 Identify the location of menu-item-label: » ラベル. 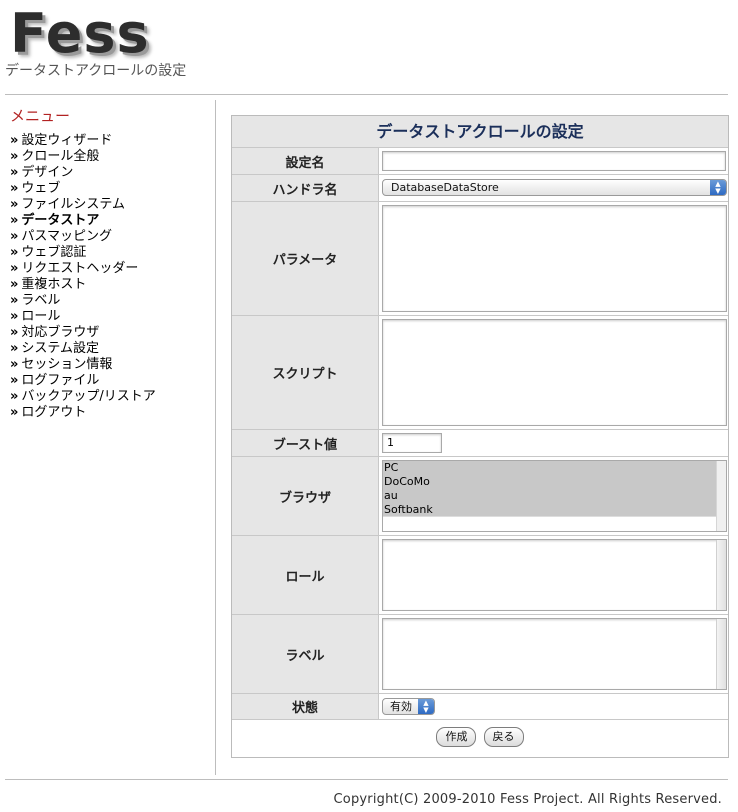
(83, 301).